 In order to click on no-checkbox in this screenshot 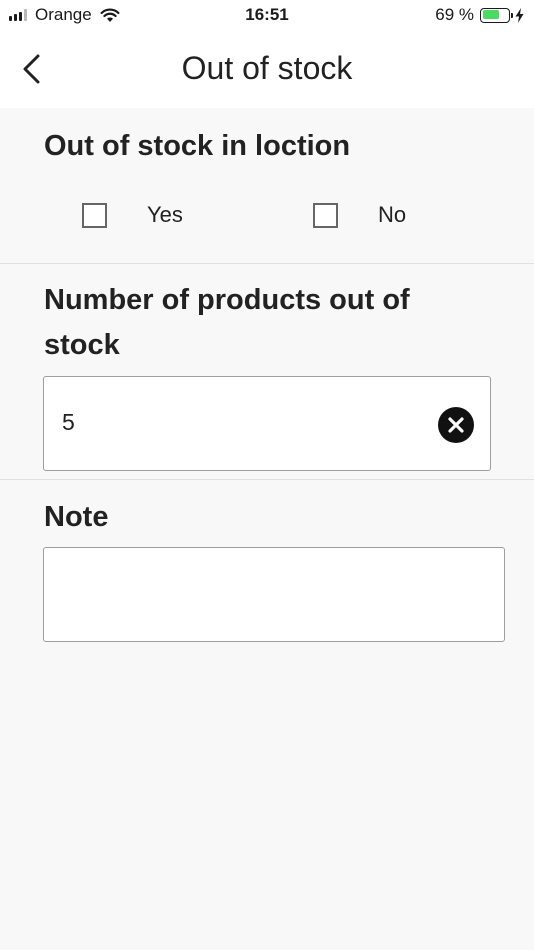, I will do `click(325, 215)`.